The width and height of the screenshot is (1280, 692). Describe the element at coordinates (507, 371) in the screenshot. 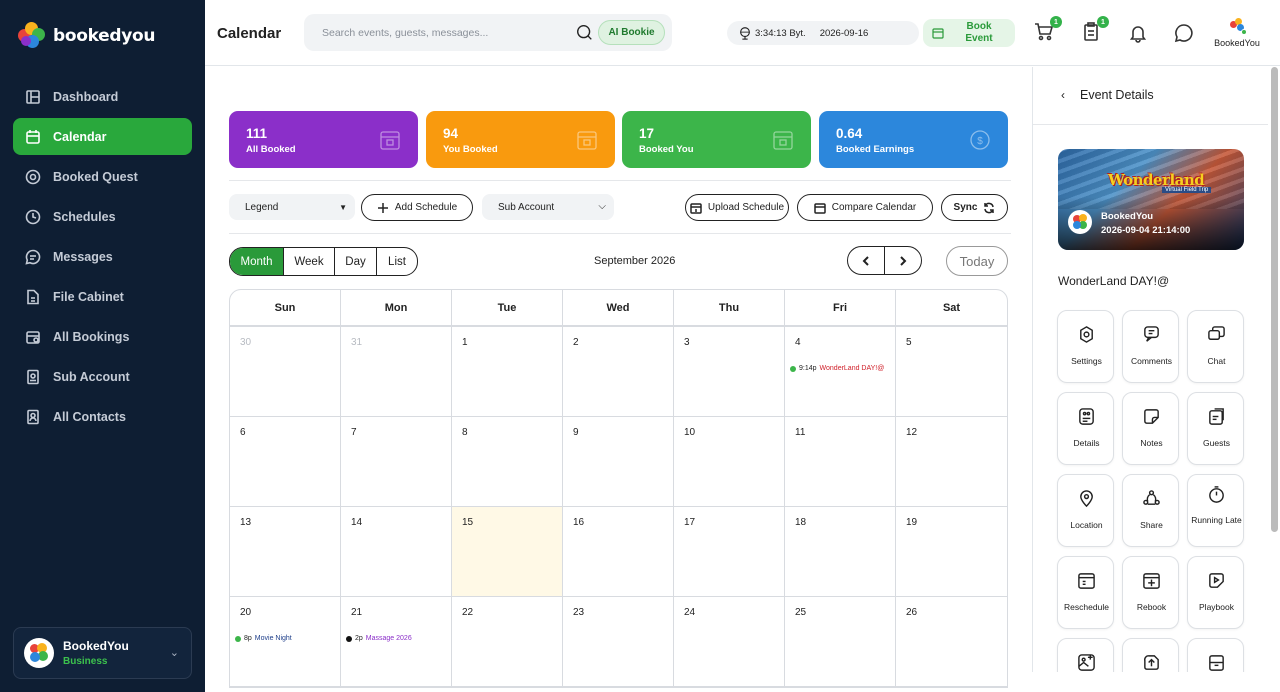

I see `day-cell: 1` at that location.